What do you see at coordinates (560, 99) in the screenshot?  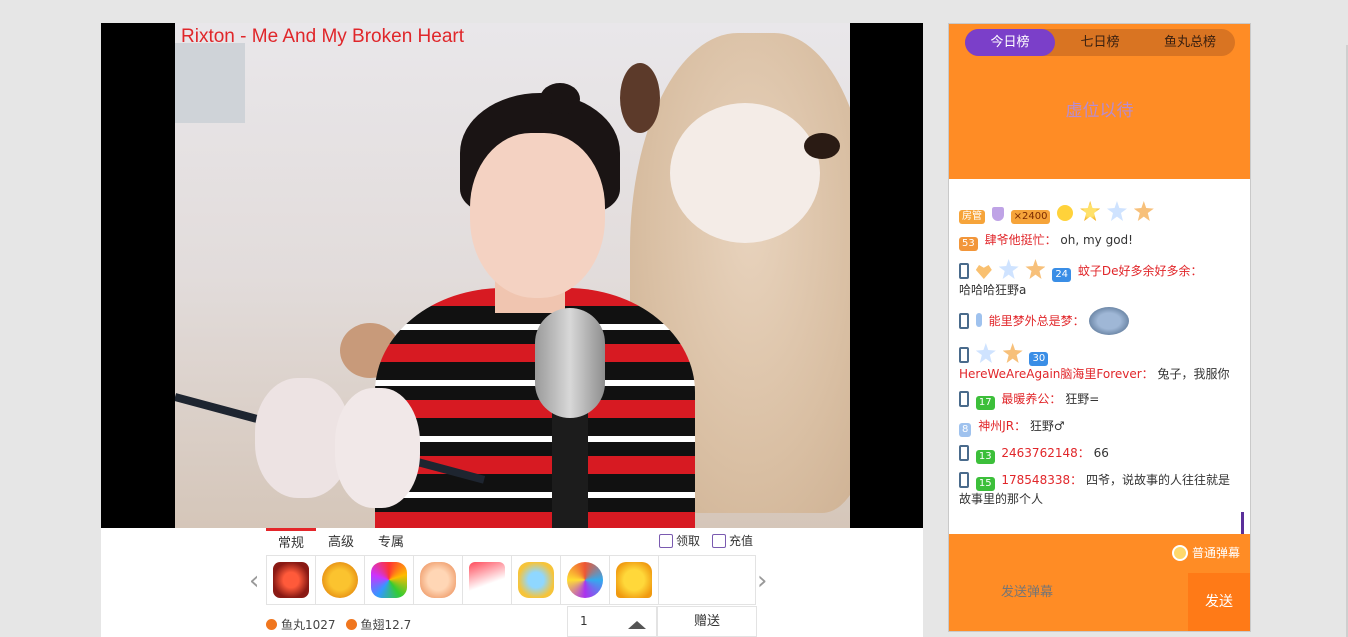 I see `streamer-hair-bun` at bounding box center [560, 99].